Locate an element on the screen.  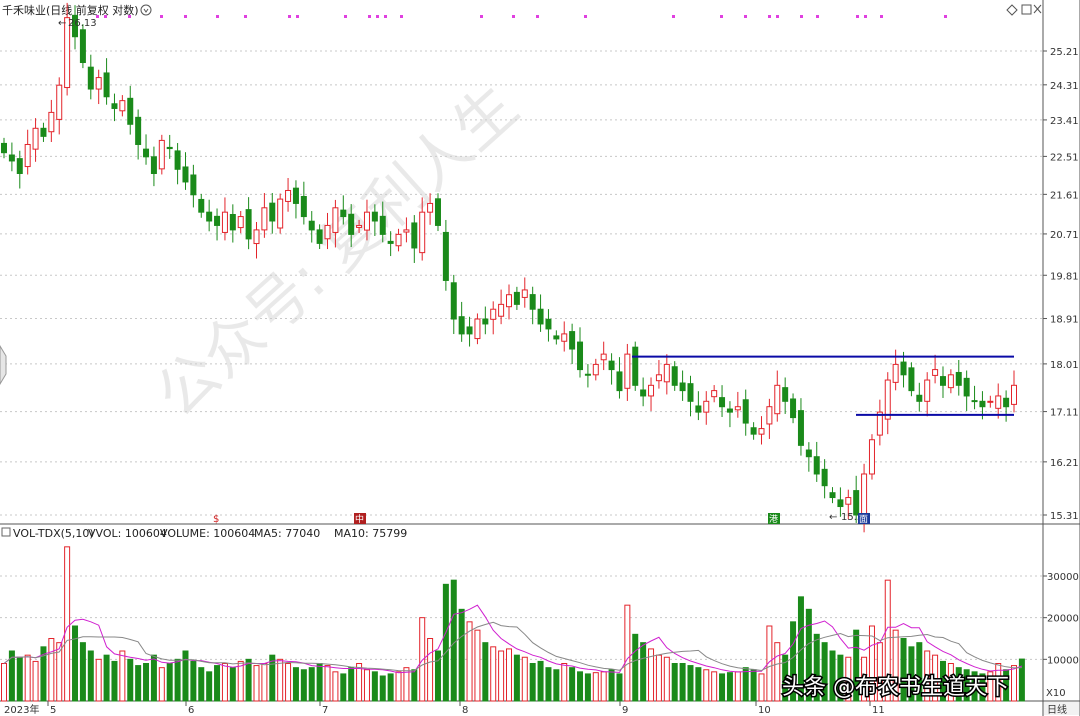
price-tick-label: 16.21 is located at coordinates (1064, 463).